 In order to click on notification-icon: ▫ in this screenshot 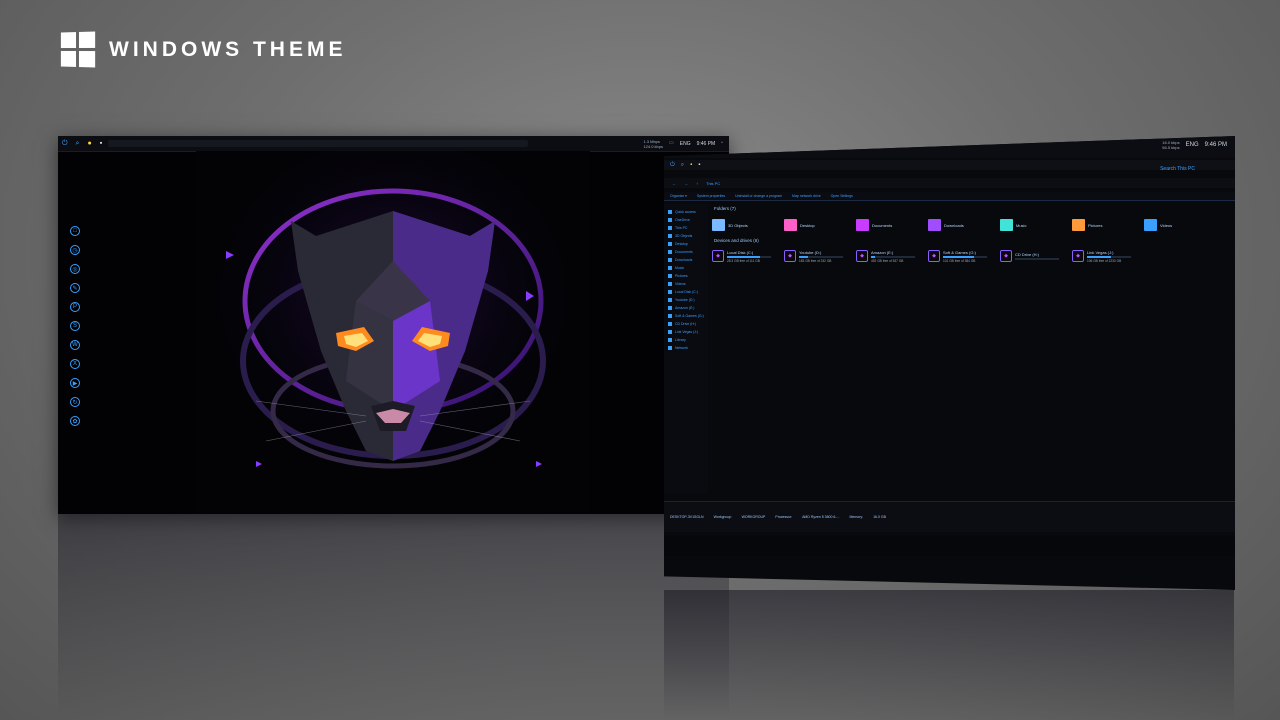, I will do `click(722, 143)`.